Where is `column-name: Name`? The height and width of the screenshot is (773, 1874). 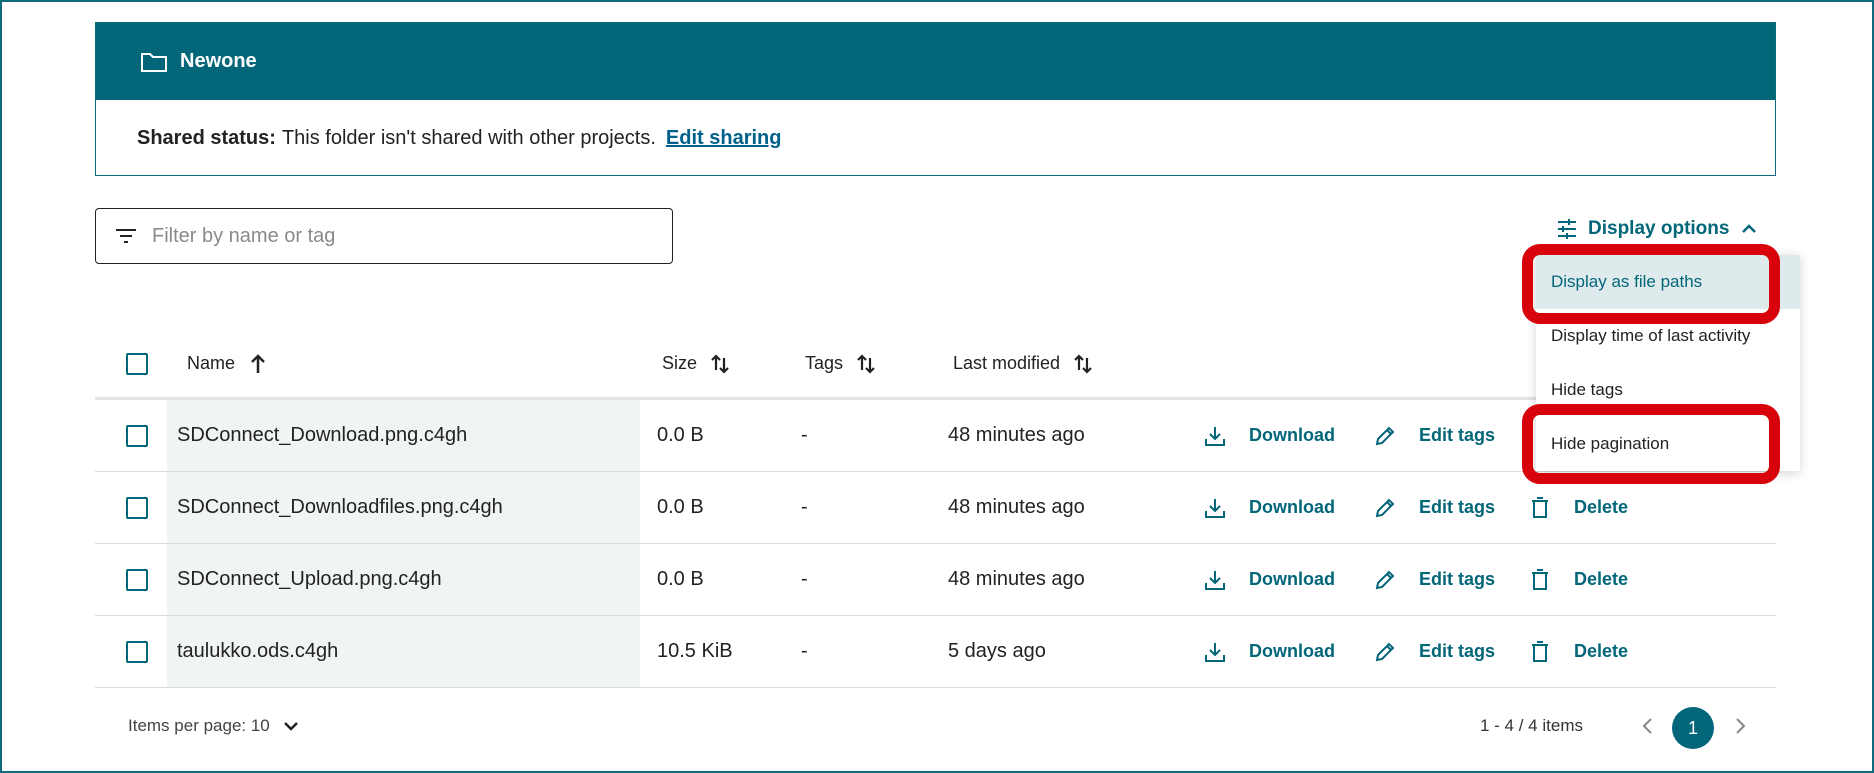
column-name: Name is located at coordinates (228, 364).